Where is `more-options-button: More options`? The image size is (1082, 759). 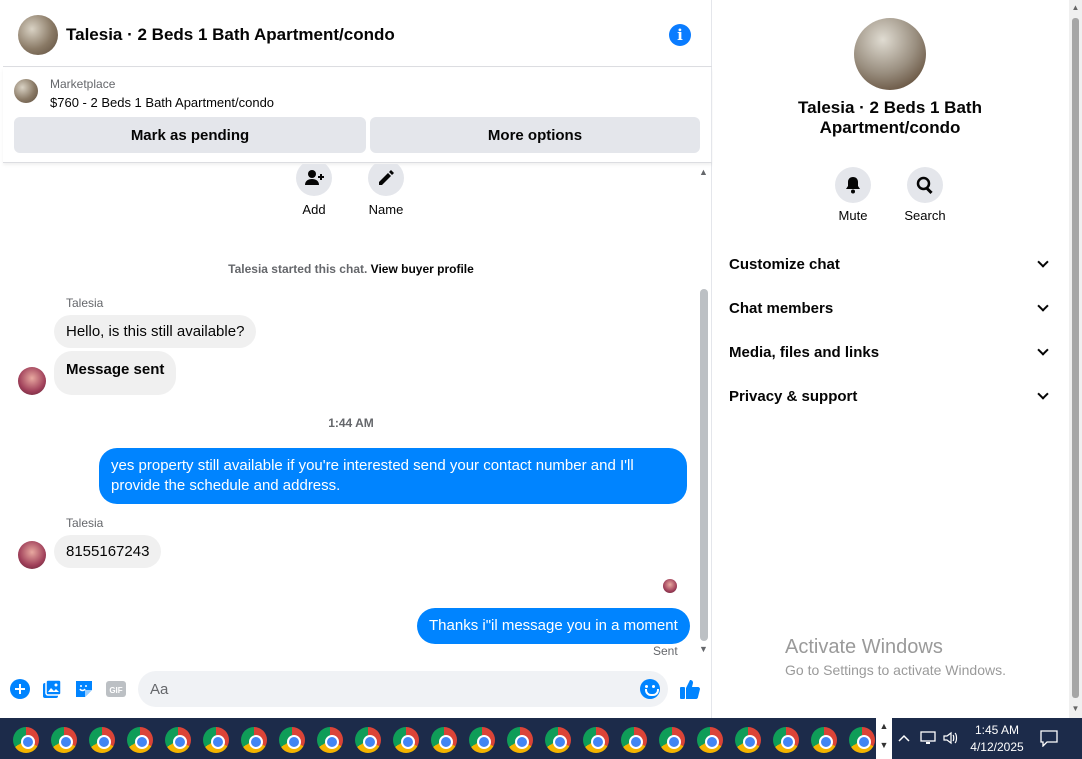 more-options-button: More options is located at coordinates (535, 135).